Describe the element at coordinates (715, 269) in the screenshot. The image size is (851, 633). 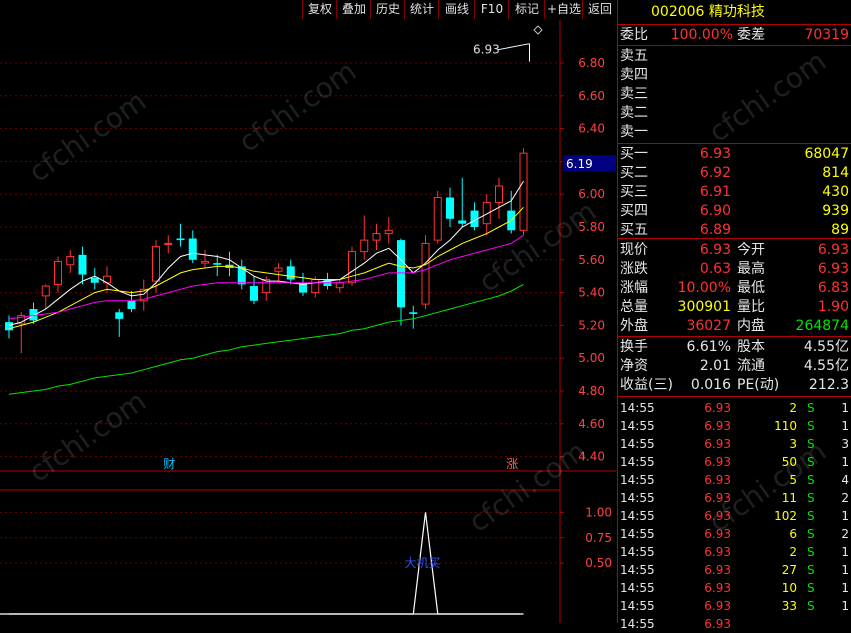
I see `quote-value: 0.63` at that location.